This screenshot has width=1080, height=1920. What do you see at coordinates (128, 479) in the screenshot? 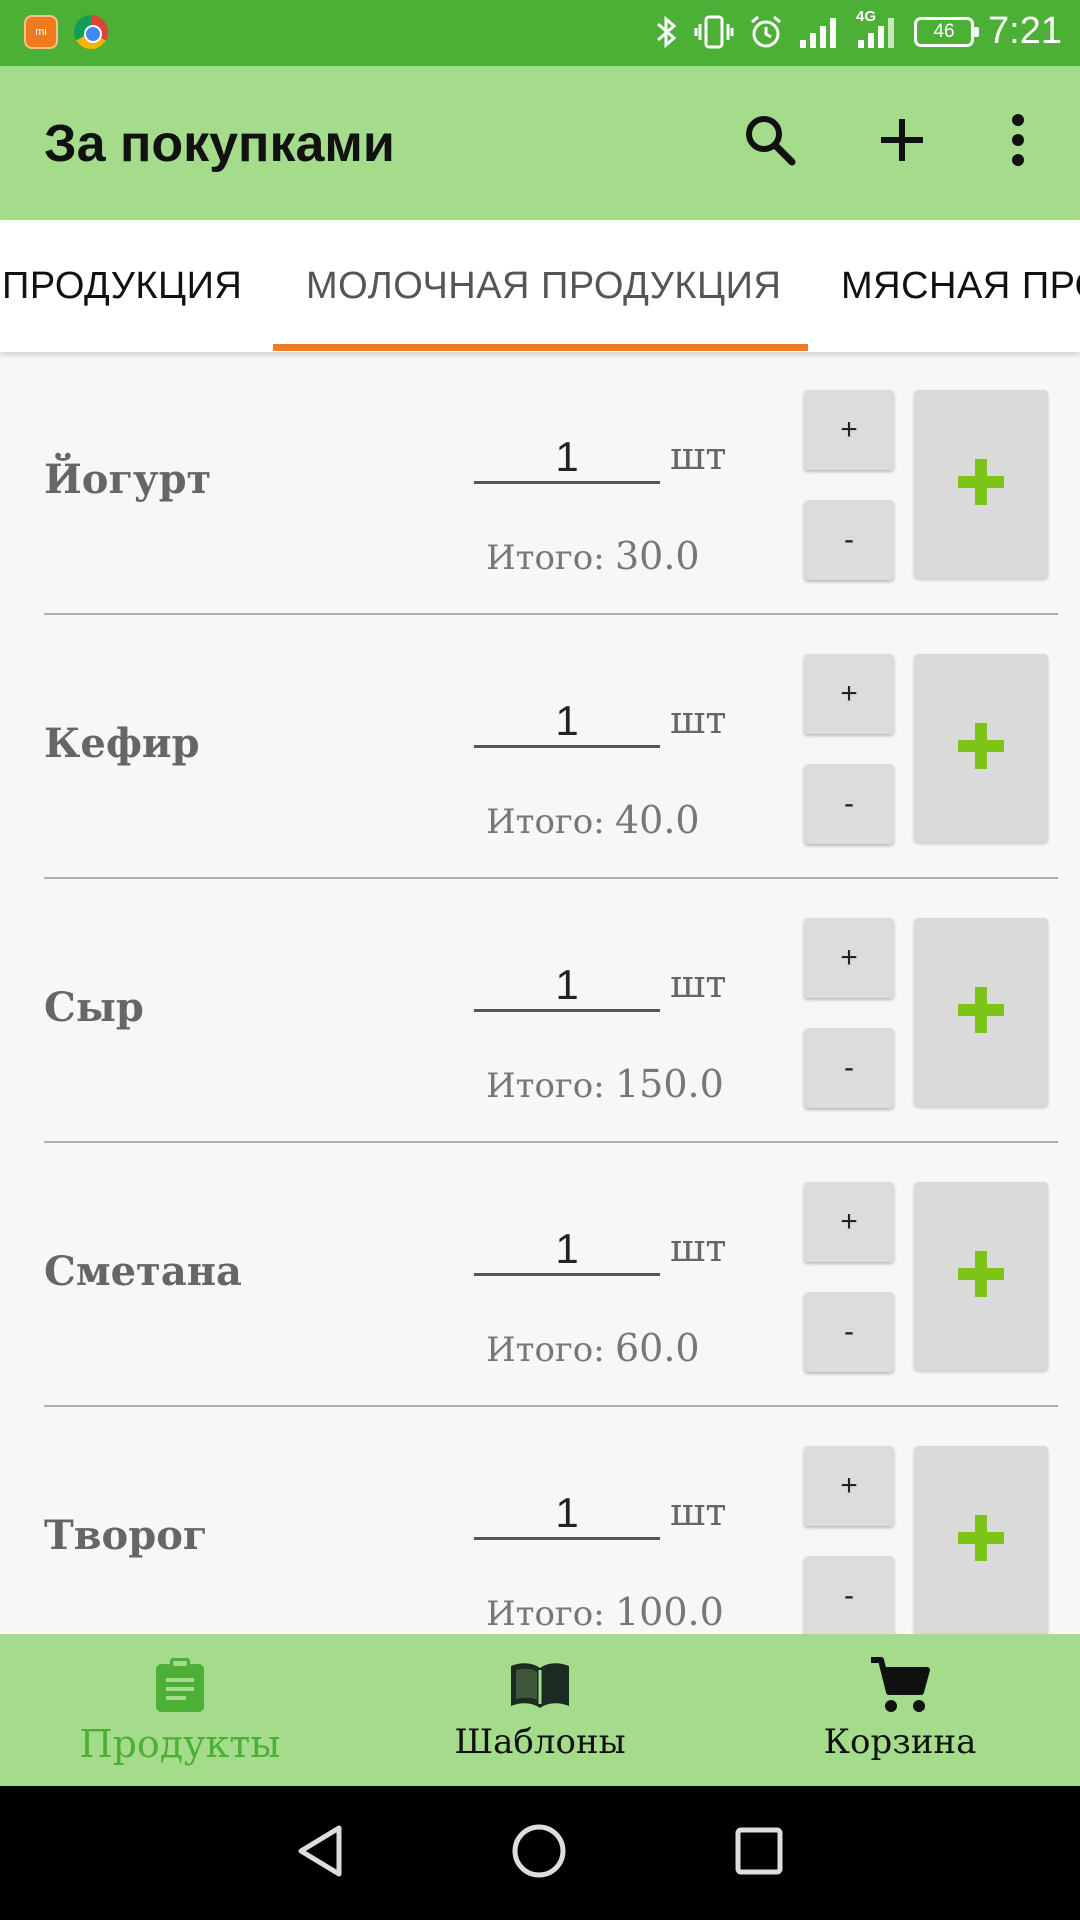
I see `product-name: Йогурт` at bounding box center [128, 479].